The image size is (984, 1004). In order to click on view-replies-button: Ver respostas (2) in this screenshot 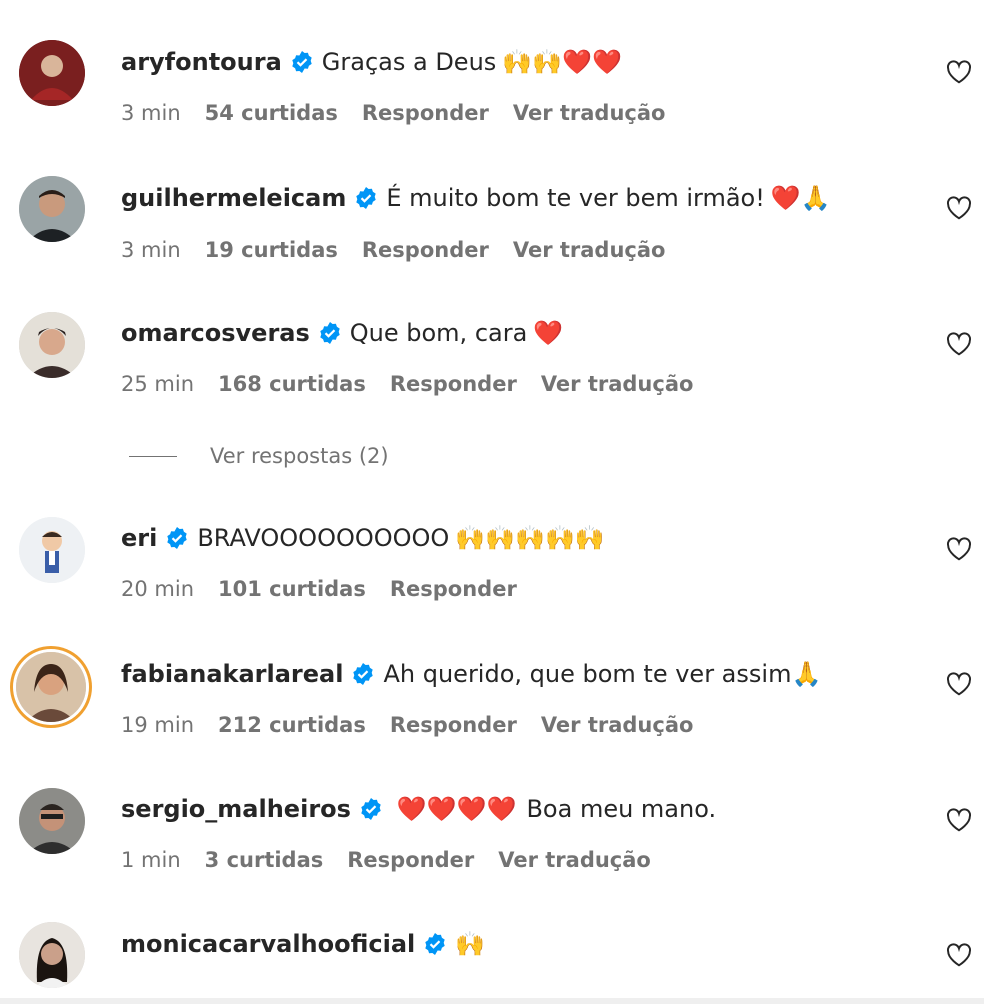, I will do `click(259, 456)`.